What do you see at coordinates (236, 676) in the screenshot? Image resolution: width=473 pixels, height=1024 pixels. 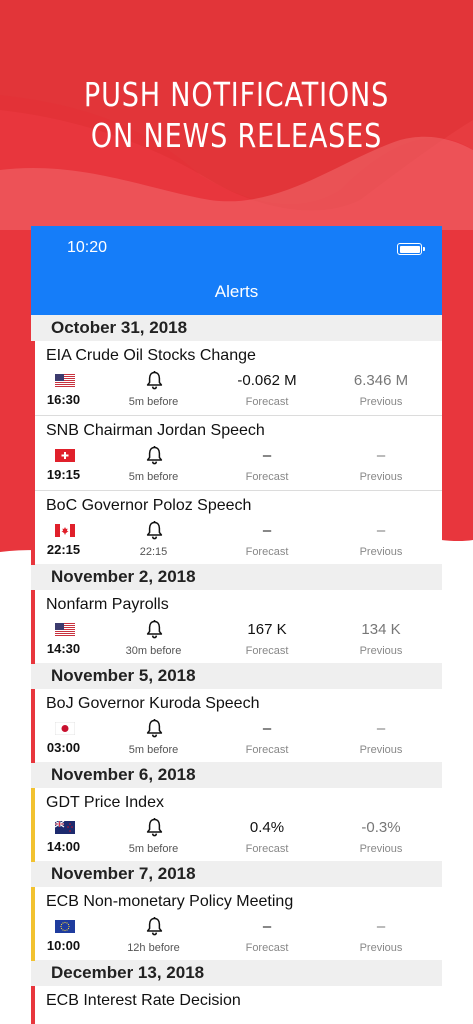 I see `date-header: November 5, 2018` at bounding box center [236, 676].